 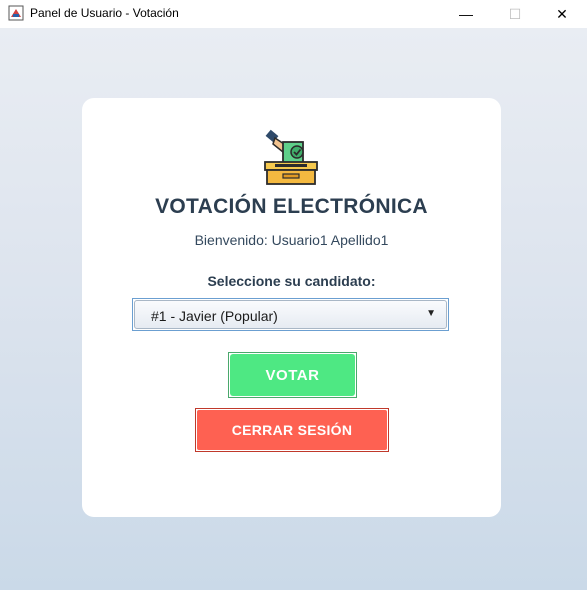 I want to click on minimize-button: —, so click(x=466, y=14).